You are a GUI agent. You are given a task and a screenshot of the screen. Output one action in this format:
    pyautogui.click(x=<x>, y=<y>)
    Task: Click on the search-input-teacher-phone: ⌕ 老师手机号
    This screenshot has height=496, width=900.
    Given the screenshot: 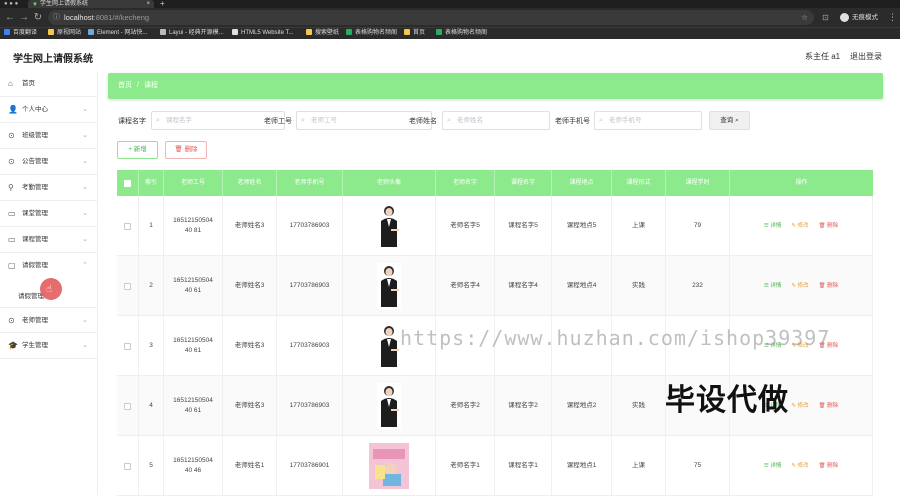 What is the action you would take?
    pyautogui.click(x=648, y=120)
    